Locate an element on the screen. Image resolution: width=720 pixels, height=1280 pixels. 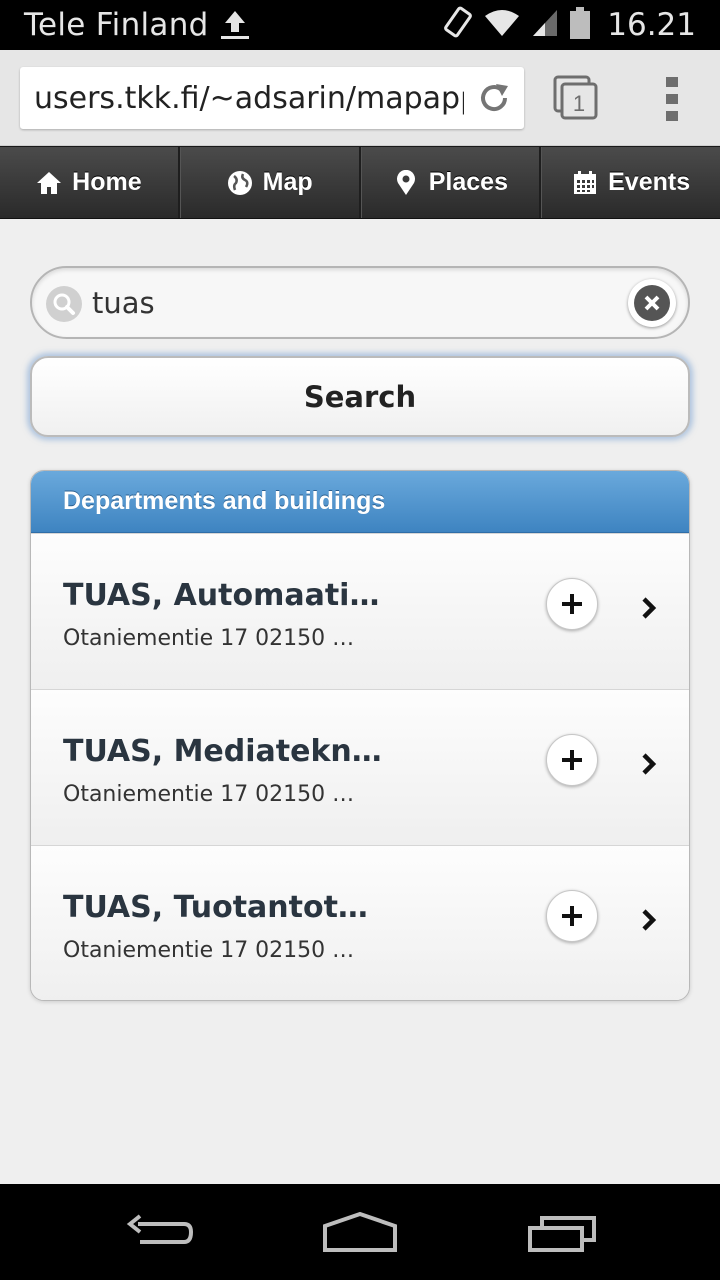
reload-icon is located at coordinates (494, 98).